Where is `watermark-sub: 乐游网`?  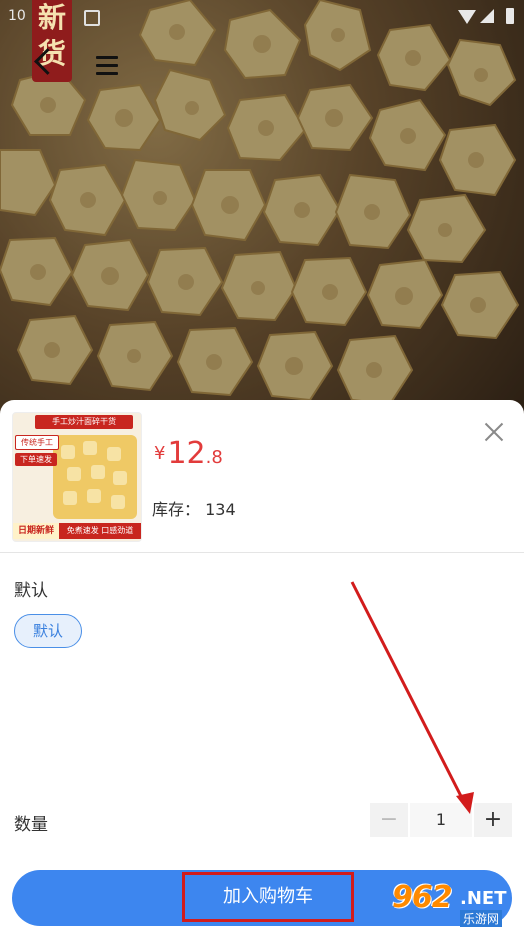
watermark-sub: 乐游网 is located at coordinates (481, 918).